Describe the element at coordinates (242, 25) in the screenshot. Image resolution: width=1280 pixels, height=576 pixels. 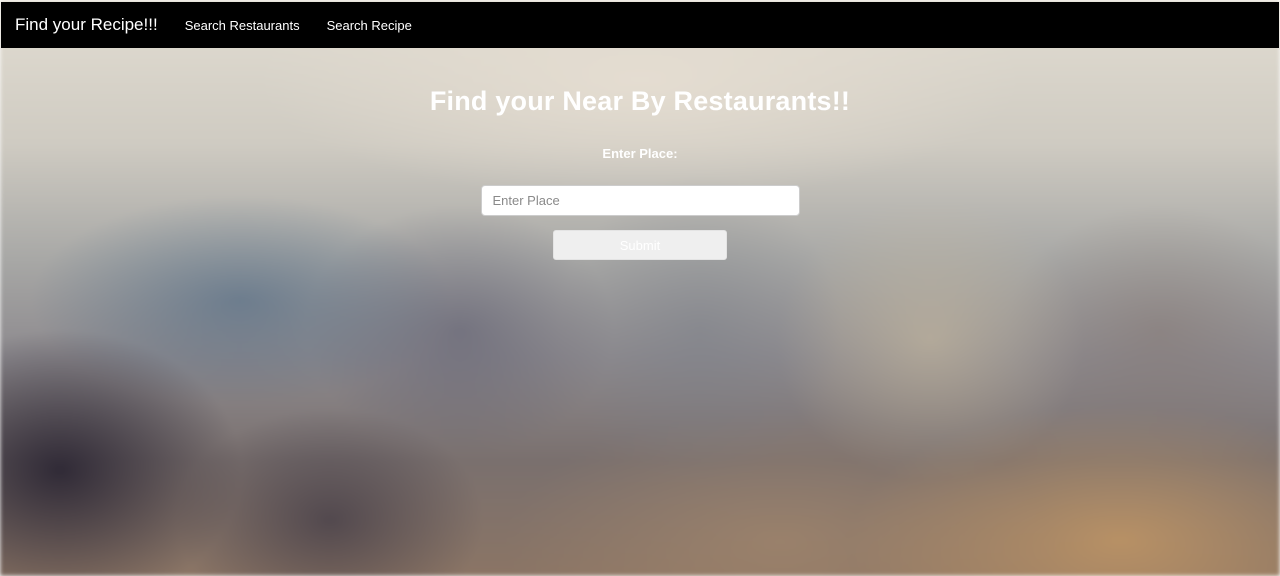
I see `nav-search-restaurants: Search Restaurants` at that location.